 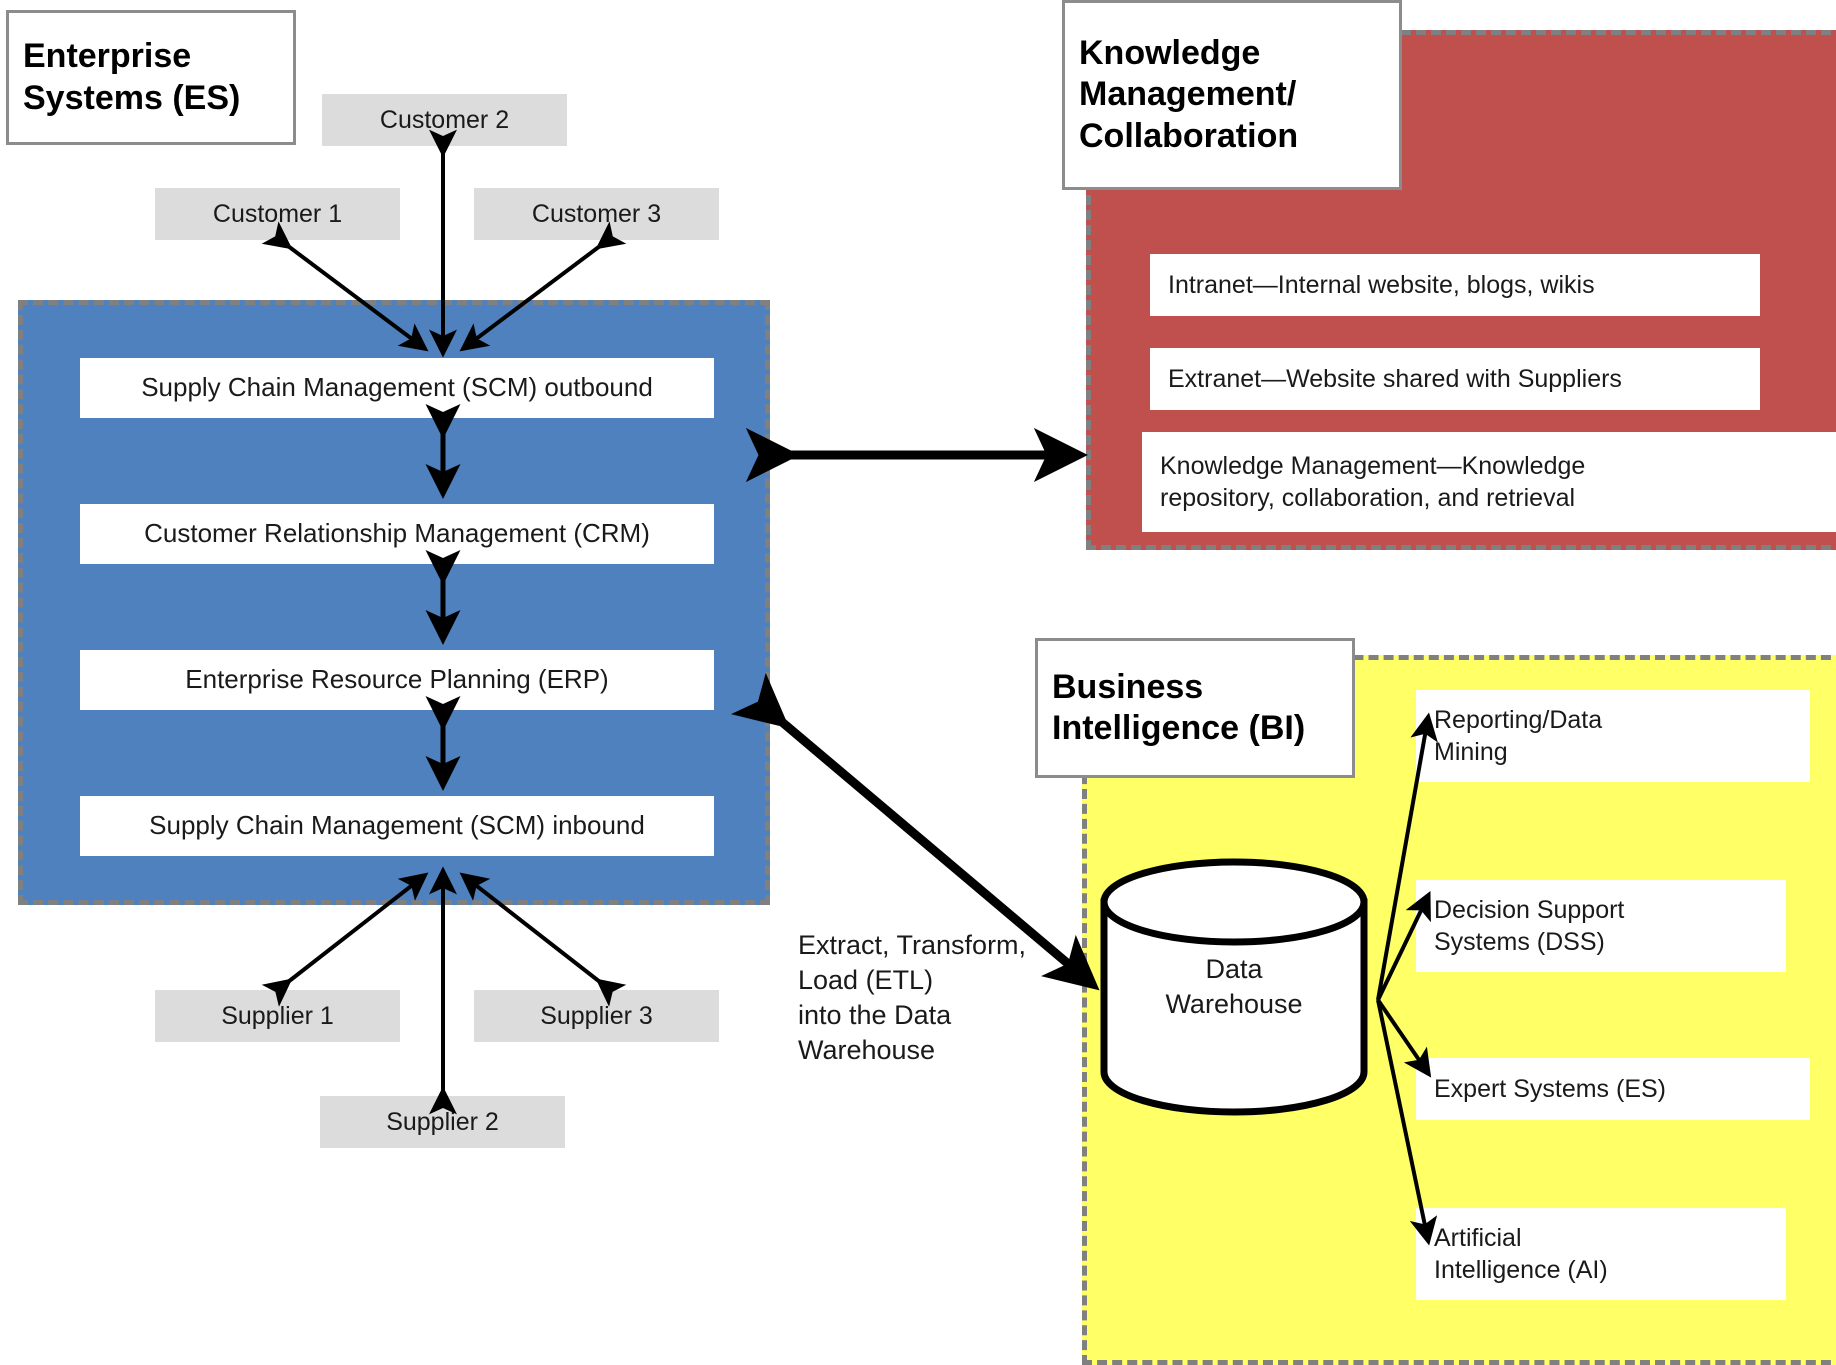 What do you see at coordinates (1179, 728) in the screenshot?
I see `bi-title-line-2: Intelligence (BI)` at bounding box center [1179, 728].